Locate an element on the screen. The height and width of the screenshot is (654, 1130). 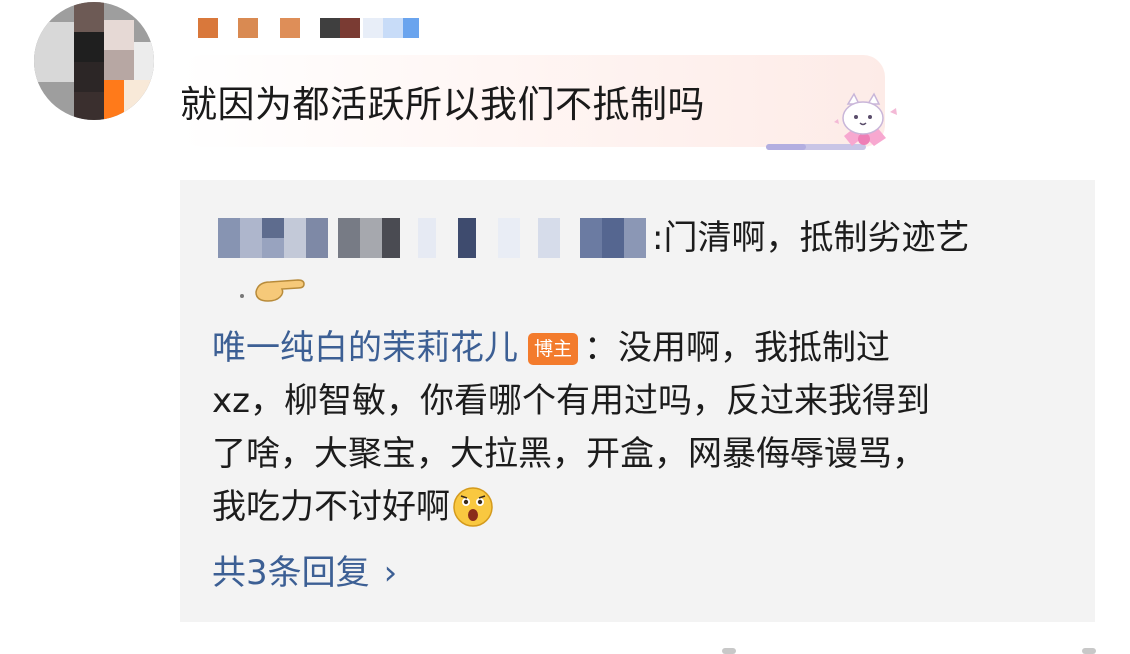
host-reply-line-3: 了啥，大聚宝，大拉黑，开盒，网暴侮辱谩骂， is located at coordinates (569, 454).